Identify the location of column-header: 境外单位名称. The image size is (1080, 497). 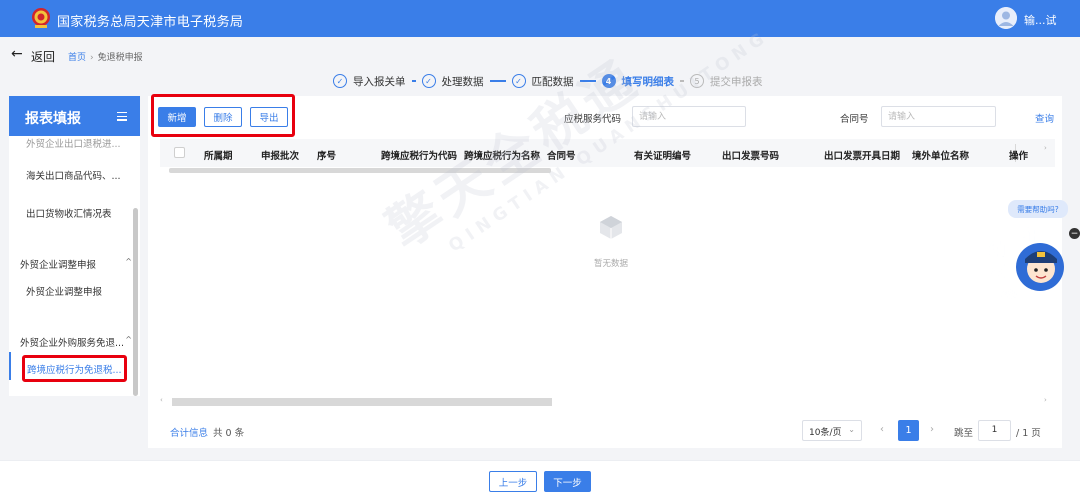
(941, 156).